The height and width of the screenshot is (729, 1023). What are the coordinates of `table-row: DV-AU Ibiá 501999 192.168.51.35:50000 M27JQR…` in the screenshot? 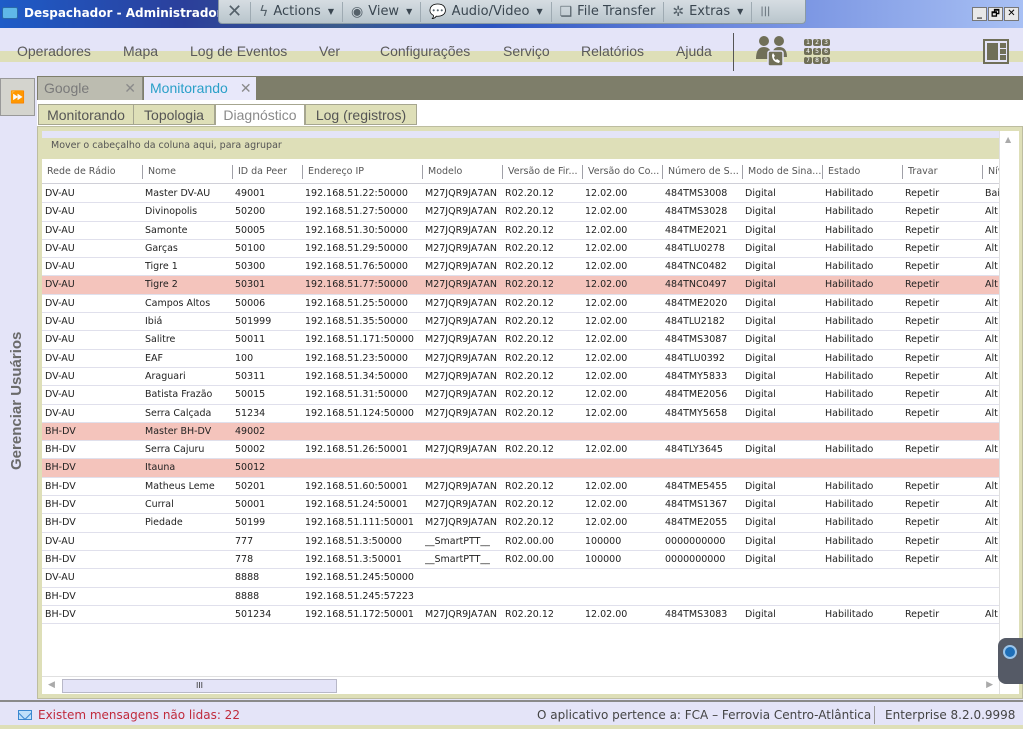 It's located at (520, 322).